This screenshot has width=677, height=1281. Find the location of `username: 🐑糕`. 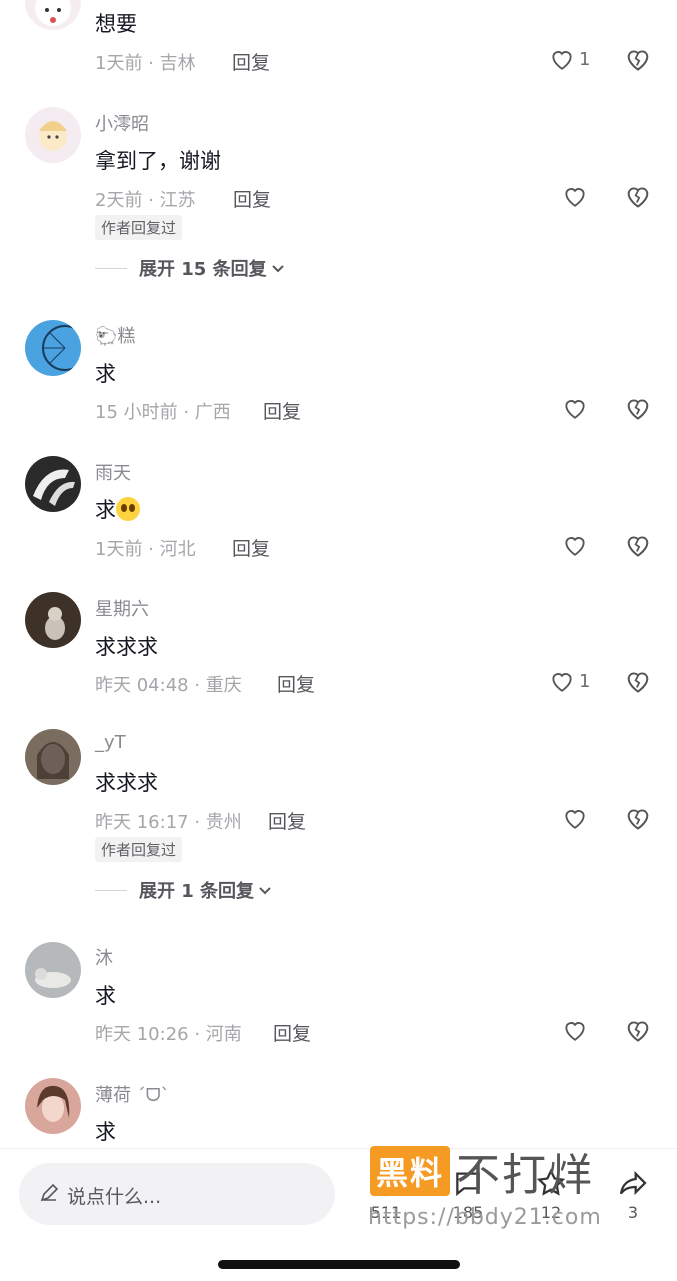

username: 🐑糕 is located at coordinates (115, 335).